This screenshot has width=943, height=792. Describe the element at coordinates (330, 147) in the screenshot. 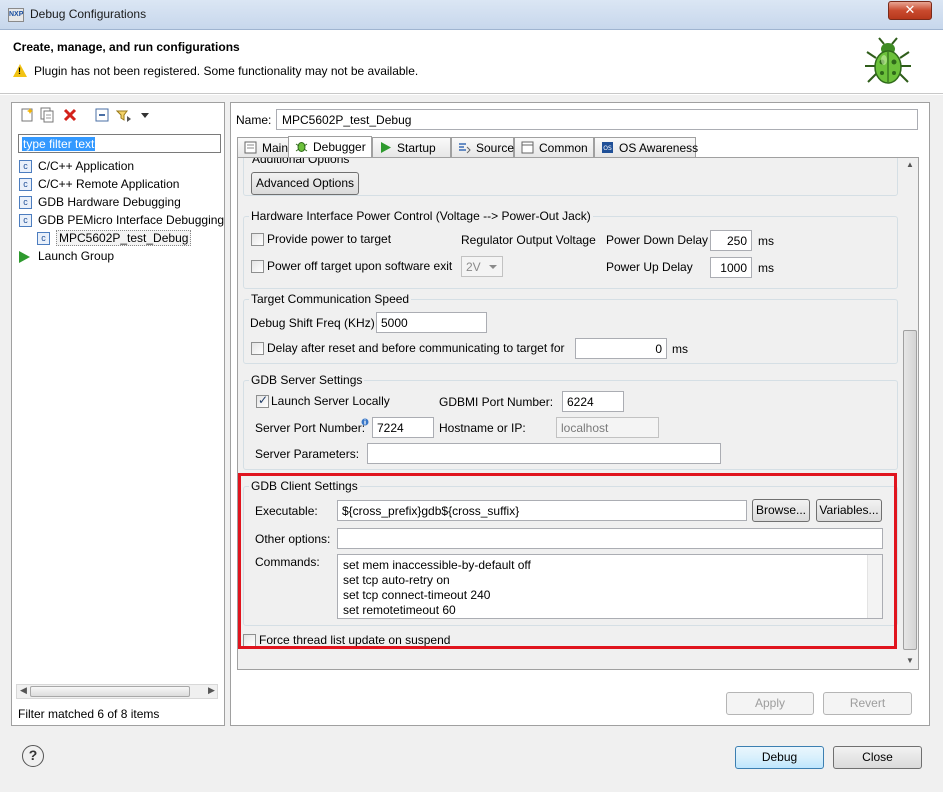

I see `tab-debugger: Debugger` at that location.